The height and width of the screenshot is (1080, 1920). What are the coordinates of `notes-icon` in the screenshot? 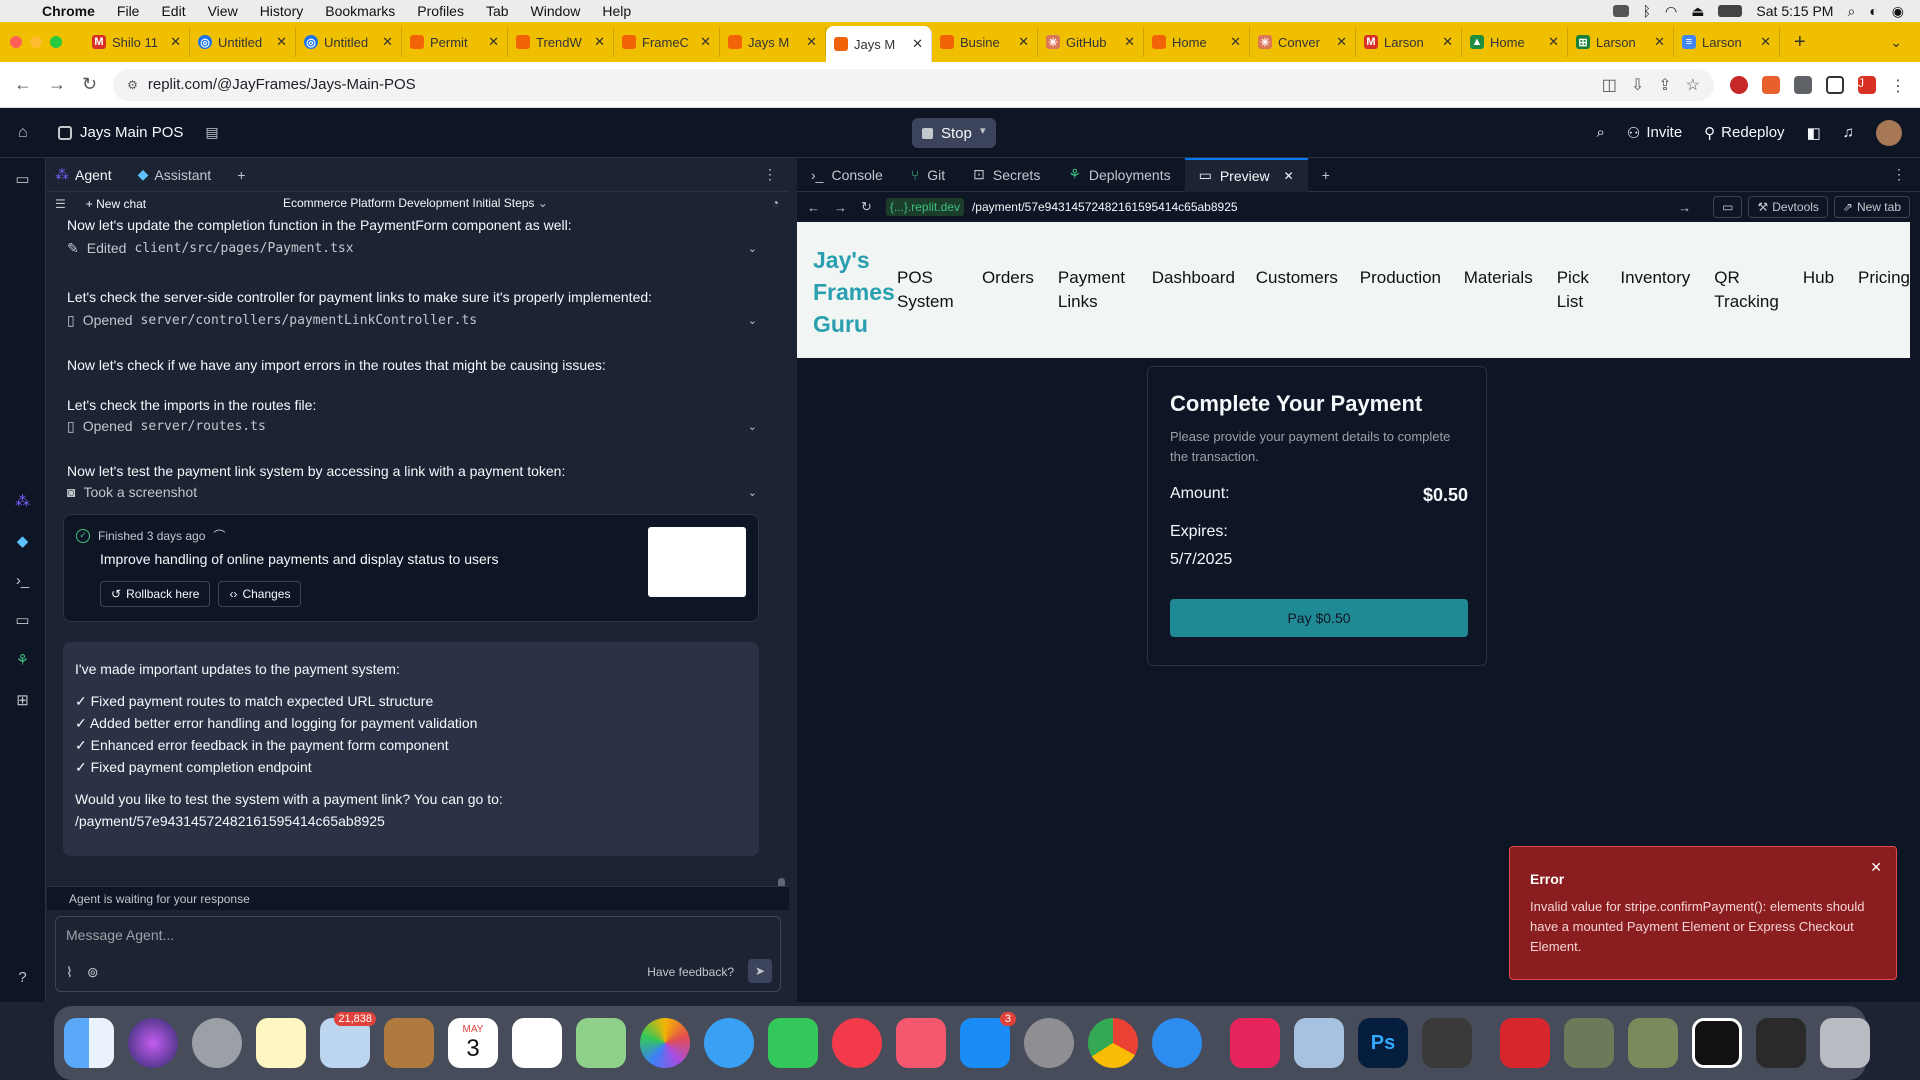 It's located at (281, 1043).